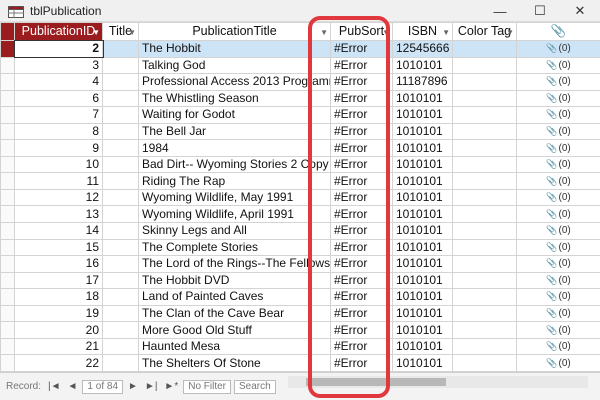 The width and height of the screenshot is (600, 400). I want to click on column-header-isbn: ISBN ▼, so click(422, 31).